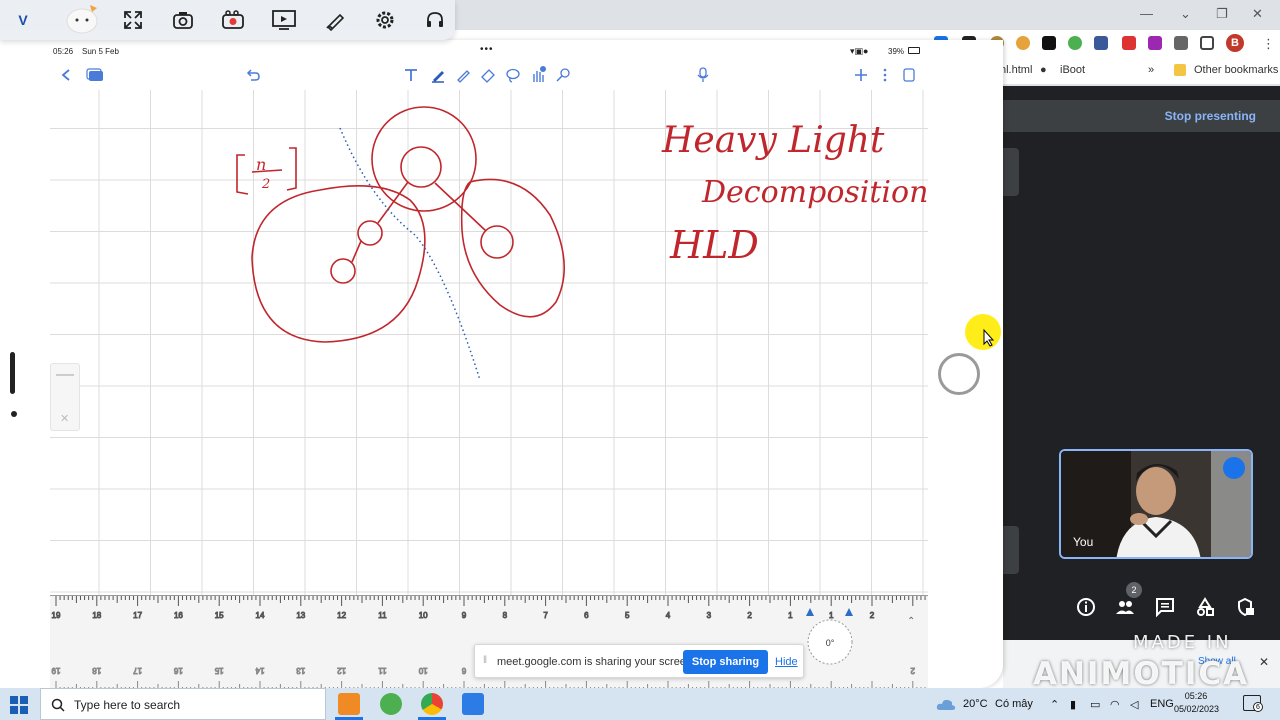 This screenshot has height=720, width=1280. I want to click on highlighter-icon, so click(463, 75).